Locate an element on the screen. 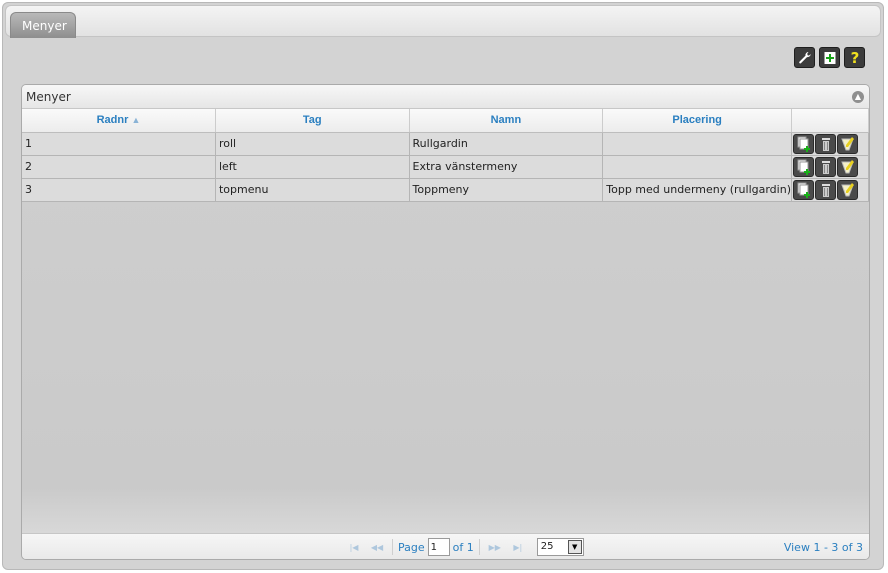  help-button: ? is located at coordinates (854, 57).